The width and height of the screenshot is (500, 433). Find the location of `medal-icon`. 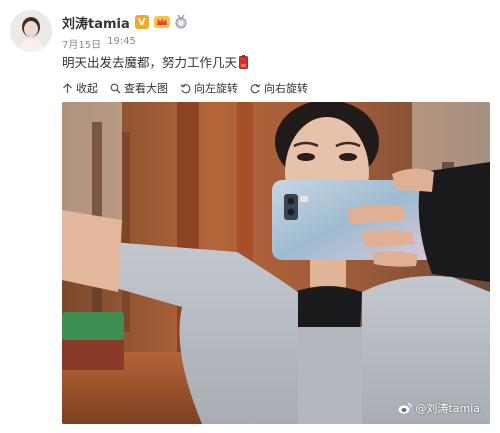

medal-icon is located at coordinates (181, 22).